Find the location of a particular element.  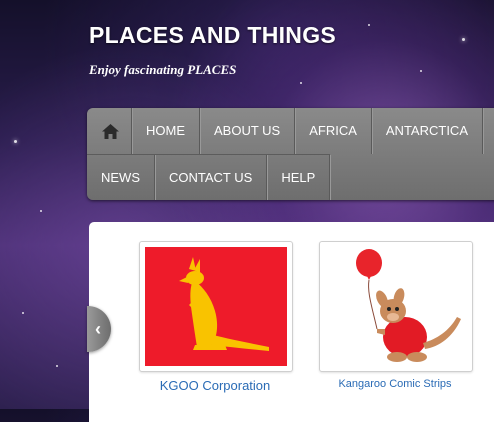

kangaroo-logo-image is located at coordinates (216, 306).